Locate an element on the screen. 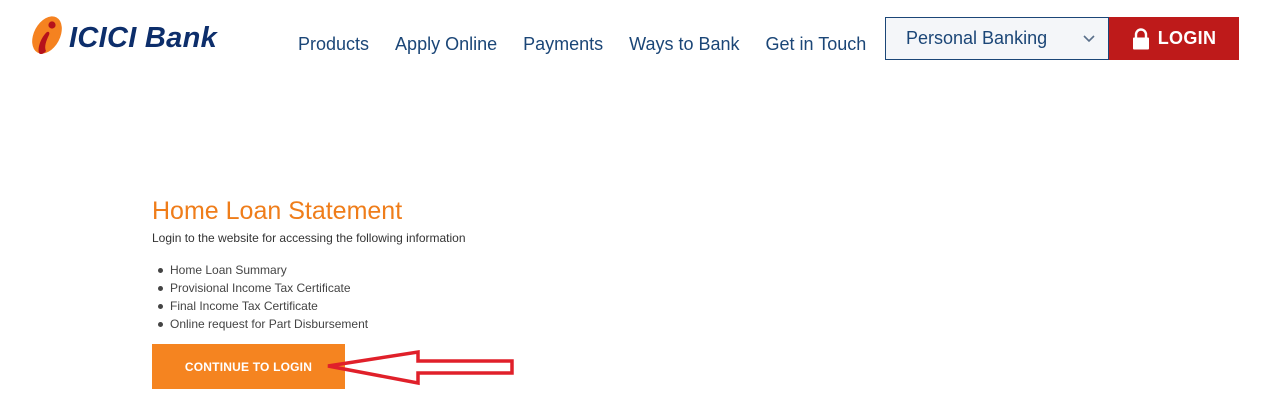 This screenshot has width=1271, height=400. list-item-label: Final Income Tax Certificate is located at coordinates (244, 306).